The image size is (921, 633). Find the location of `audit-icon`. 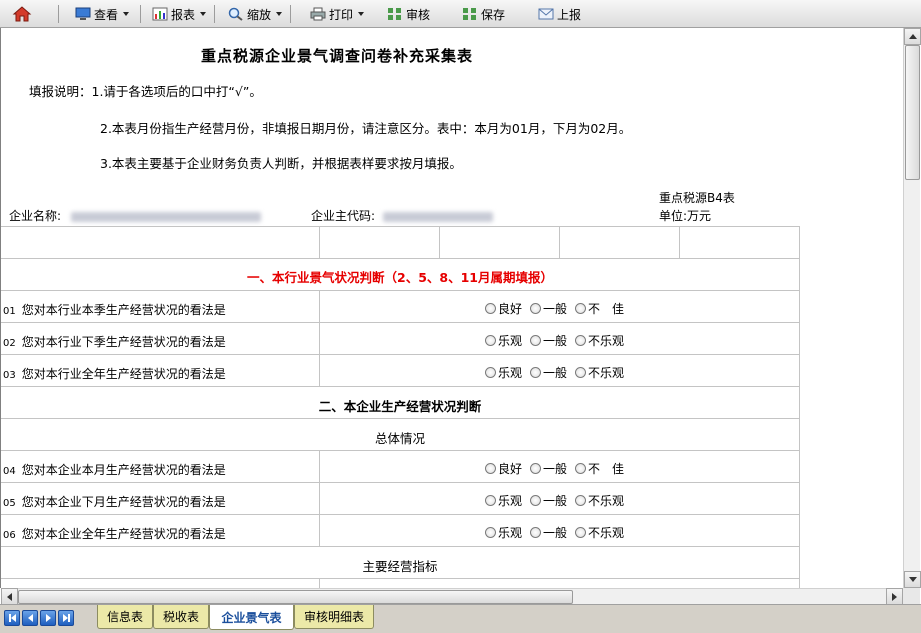

audit-icon is located at coordinates (394, 14).